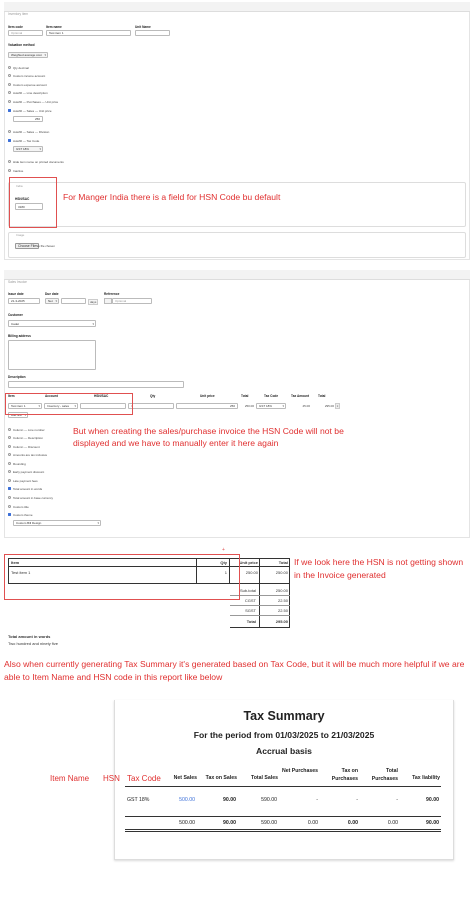 This screenshot has height=922, width=474. What do you see at coordinates (283, 831) in the screenshot?
I see `totals-rule-double` at bounding box center [283, 831].